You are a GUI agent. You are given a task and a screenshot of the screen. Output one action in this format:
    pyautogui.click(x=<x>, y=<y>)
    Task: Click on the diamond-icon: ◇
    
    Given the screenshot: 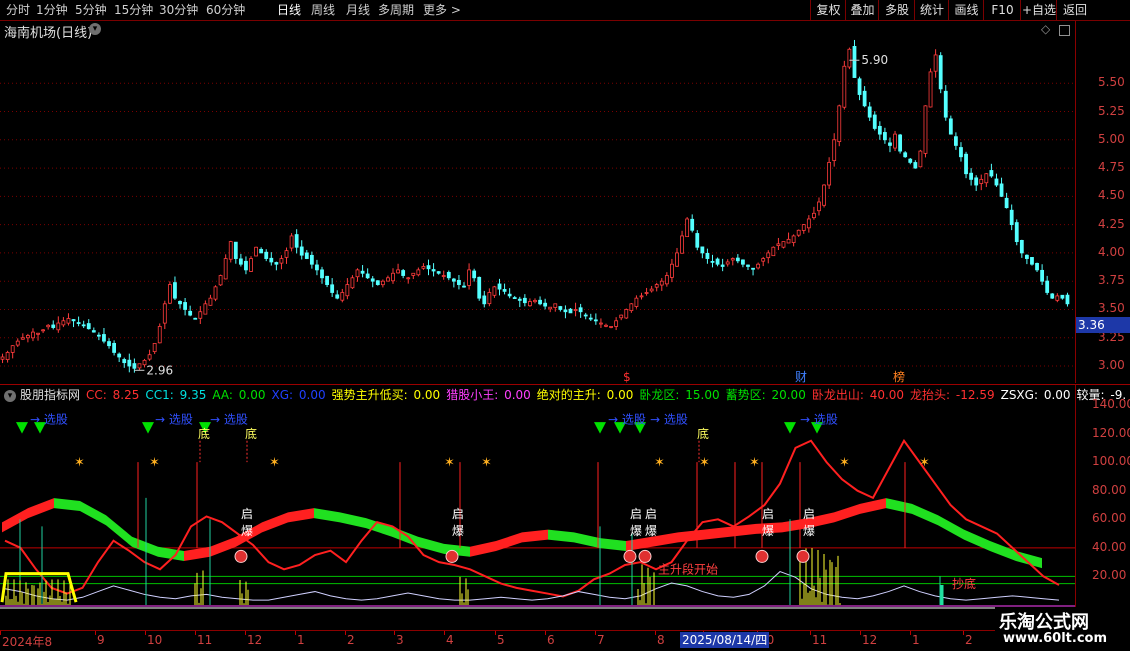 What is the action you would take?
    pyautogui.click(x=1045, y=29)
    